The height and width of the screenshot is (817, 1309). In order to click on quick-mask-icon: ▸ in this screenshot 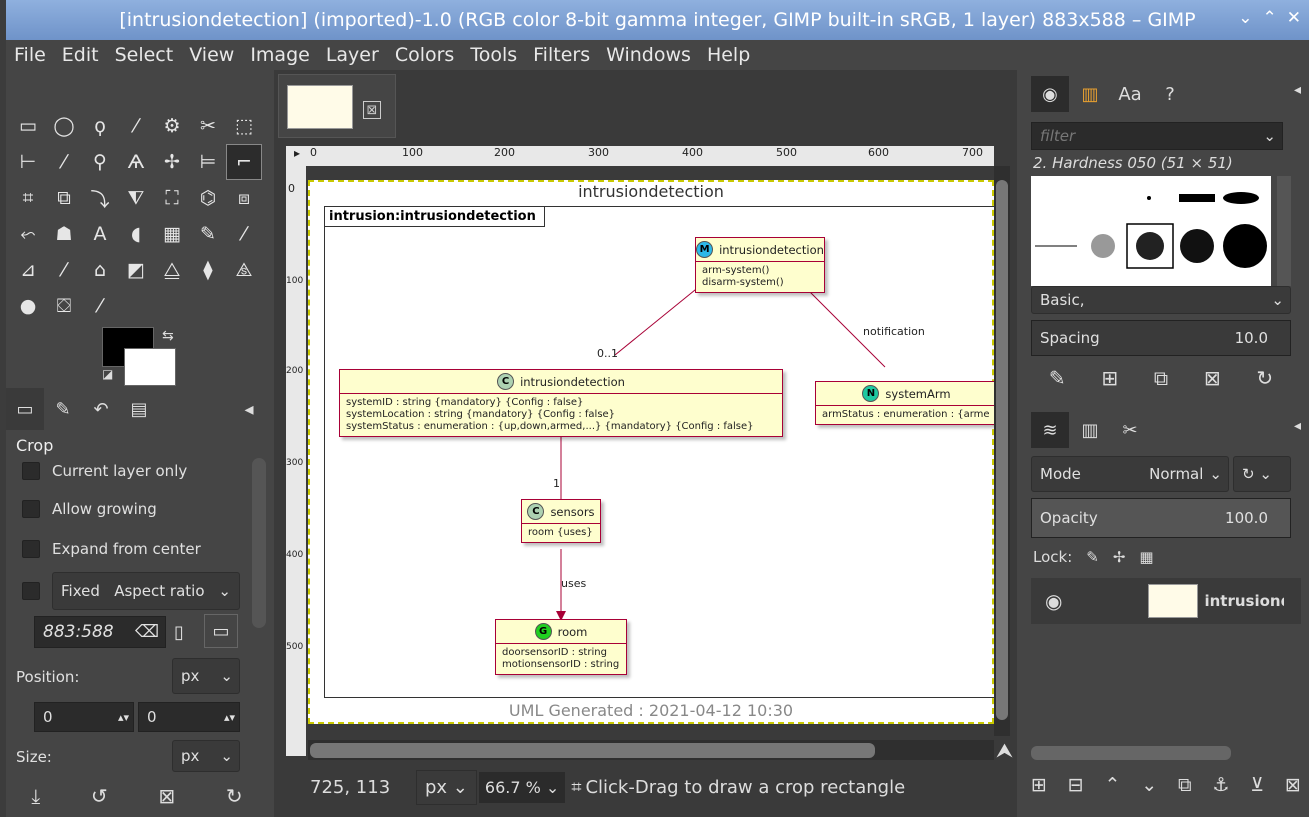, I will do `click(297, 156)`.